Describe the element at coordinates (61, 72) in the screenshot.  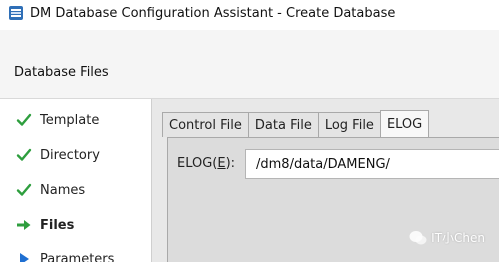
I see `page-title: Database Files` at that location.